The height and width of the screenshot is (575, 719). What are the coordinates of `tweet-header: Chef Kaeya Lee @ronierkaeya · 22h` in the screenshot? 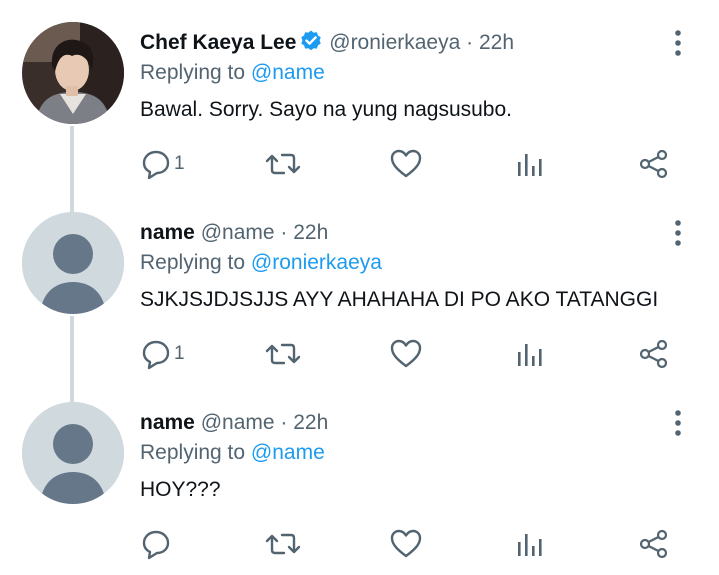 It's located at (327, 45).